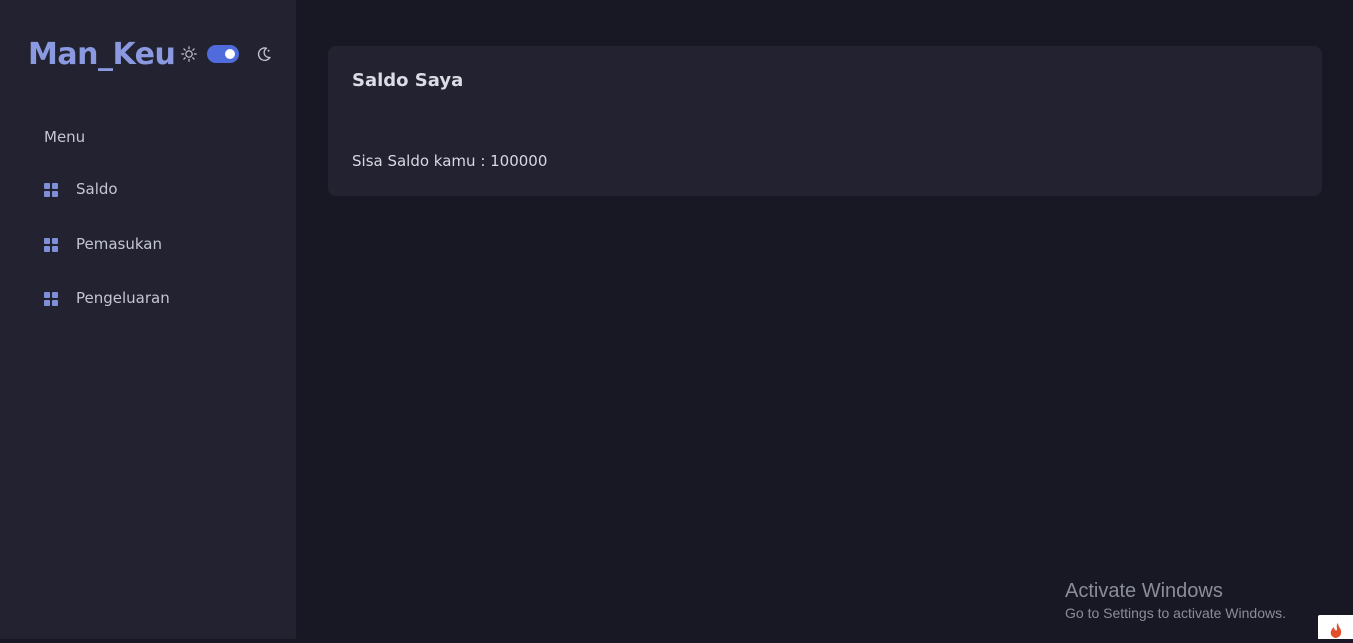 The image size is (1353, 643). I want to click on sidebar-item-pemasukan: Pemasukan, so click(103, 244).